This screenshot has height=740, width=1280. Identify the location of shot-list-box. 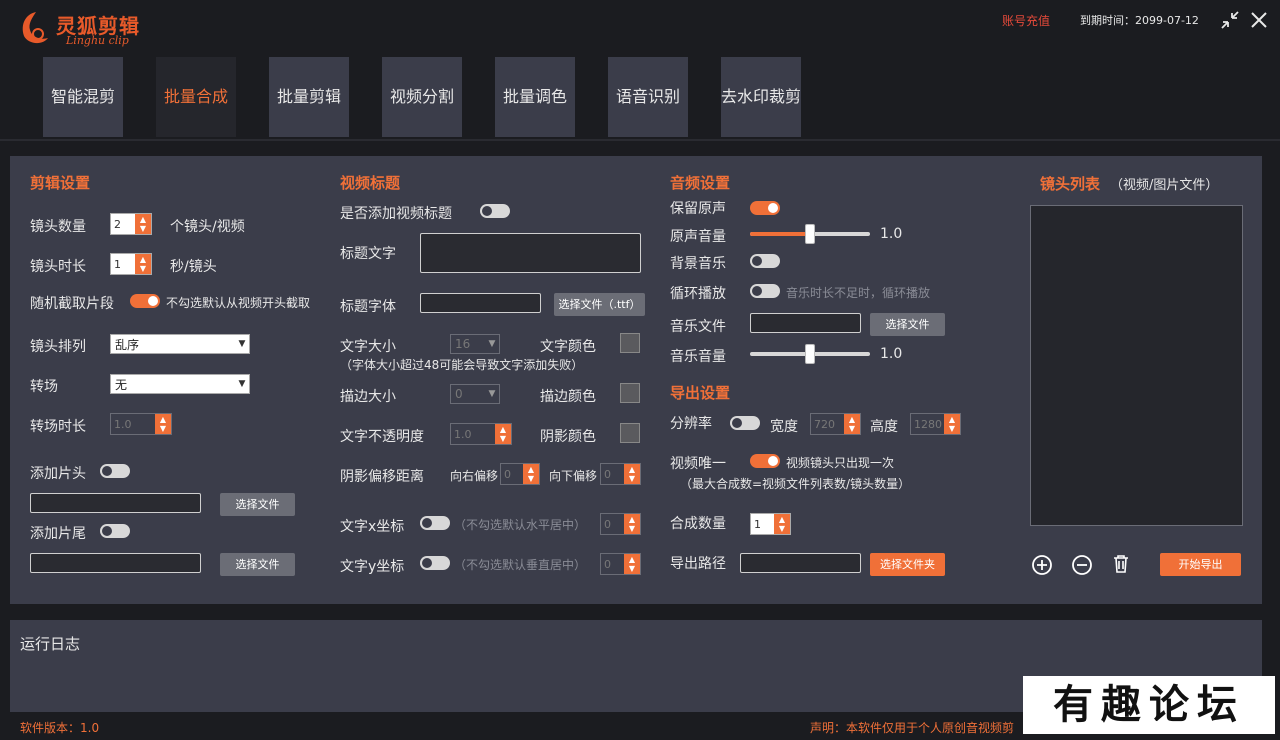
(1136, 365).